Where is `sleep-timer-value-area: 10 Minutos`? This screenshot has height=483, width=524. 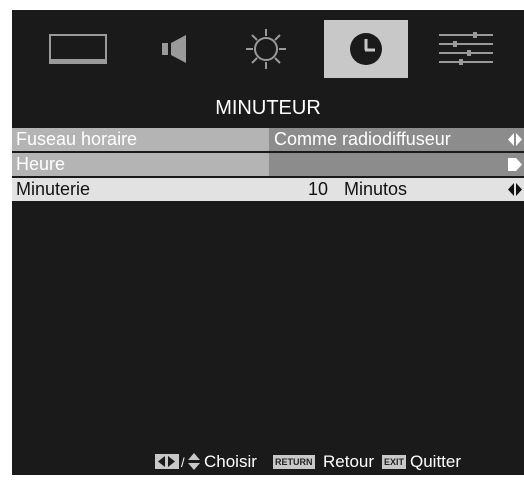
sleep-timer-value-area: 10 Minutos is located at coordinates (397, 189).